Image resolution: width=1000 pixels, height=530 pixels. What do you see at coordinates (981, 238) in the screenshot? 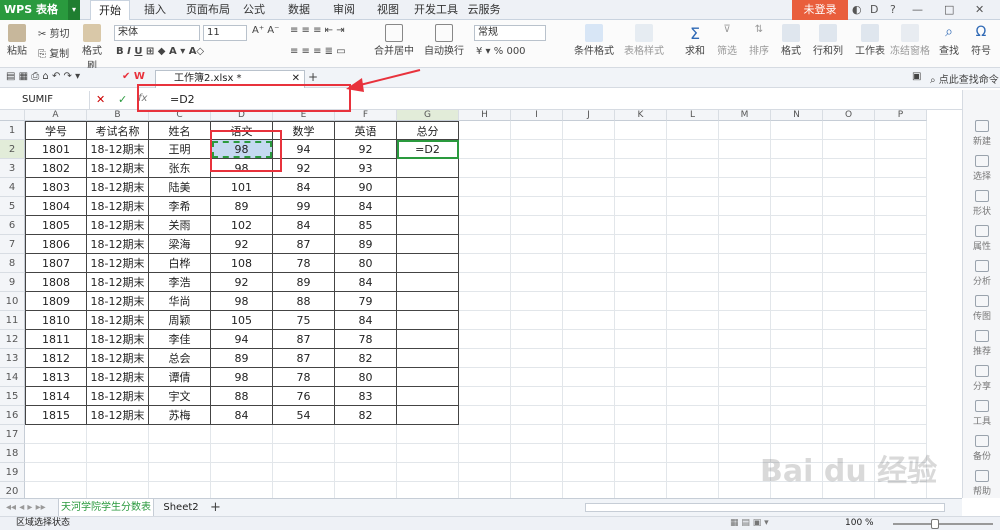
I see `sidebar-item-3: 属性` at bounding box center [981, 238].